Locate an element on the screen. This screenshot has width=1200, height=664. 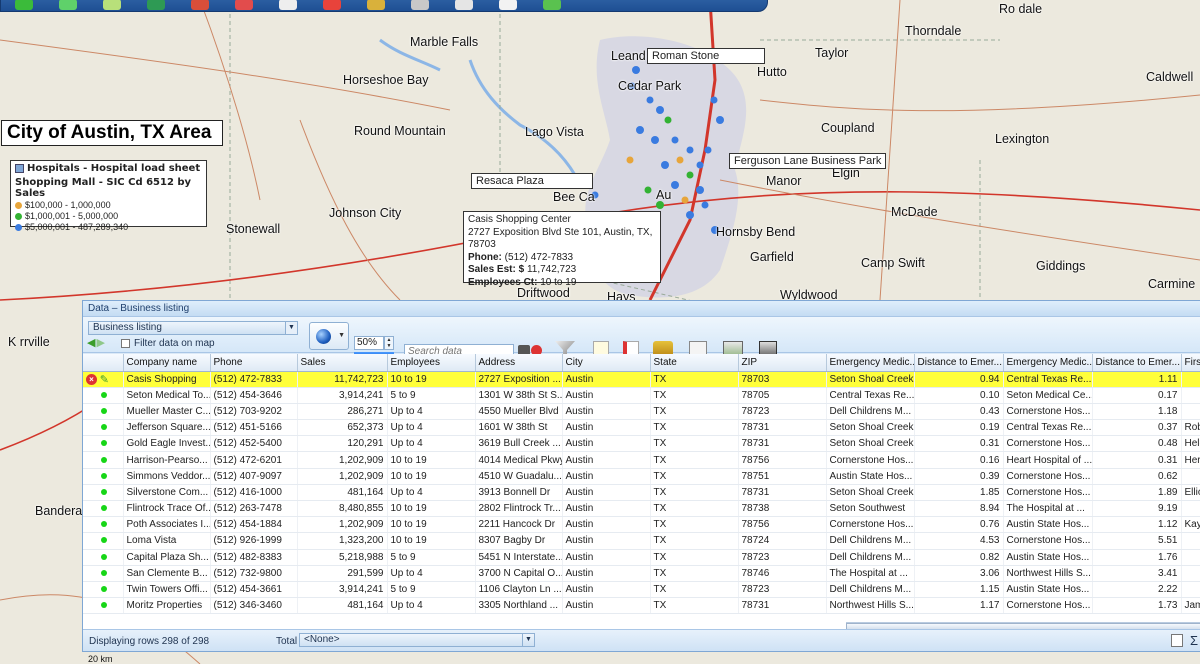
toolbar-draw-icon is located at coordinates (244, 5).